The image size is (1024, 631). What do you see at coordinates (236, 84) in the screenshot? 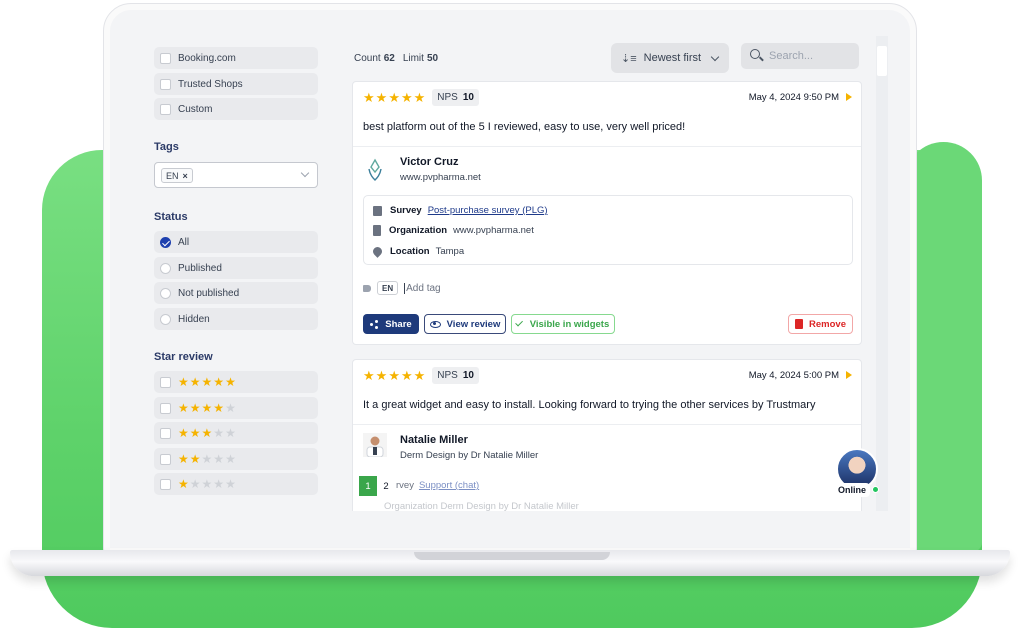
I see `source-option-trusted-shops: Trusted Shops` at bounding box center [236, 84].